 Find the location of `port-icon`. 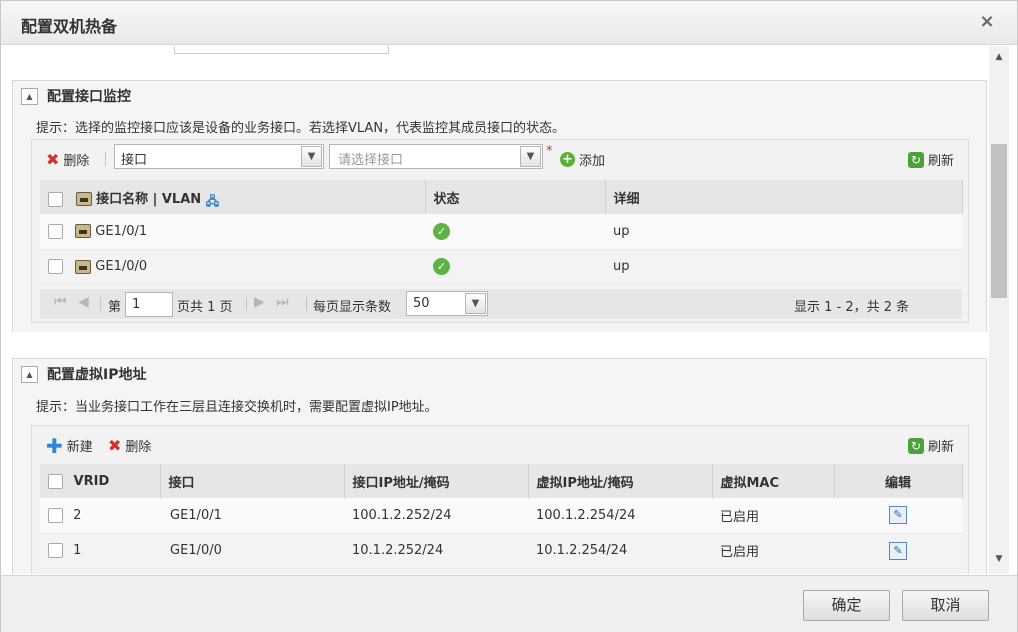

port-icon is located at coordinates (83, 231).